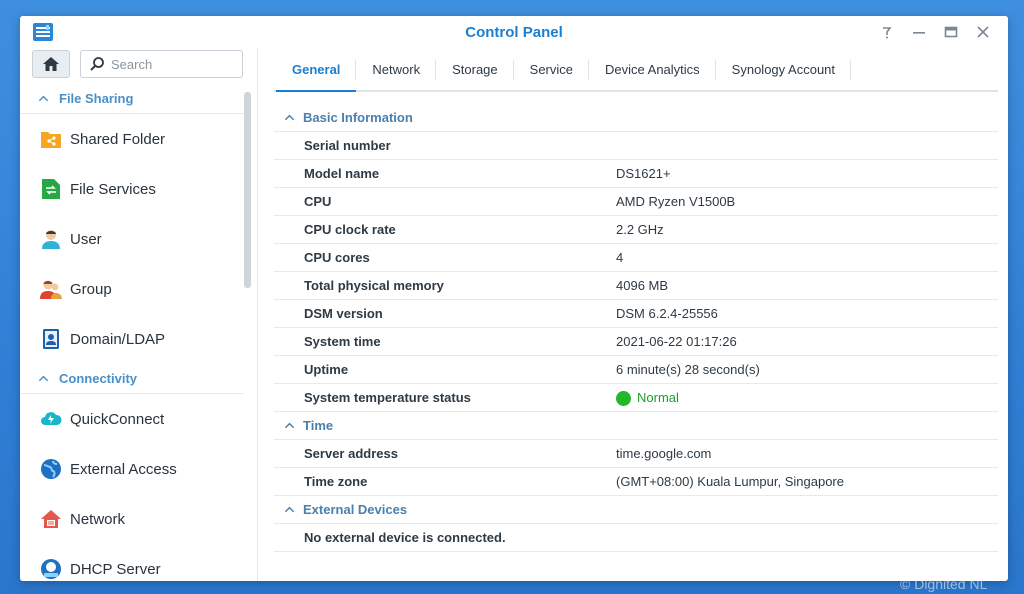 The image size is (1024, 594). Describe the element at coordinates (247, 190) in the screenshot. I see `sidebar-scrollbar` at that location.